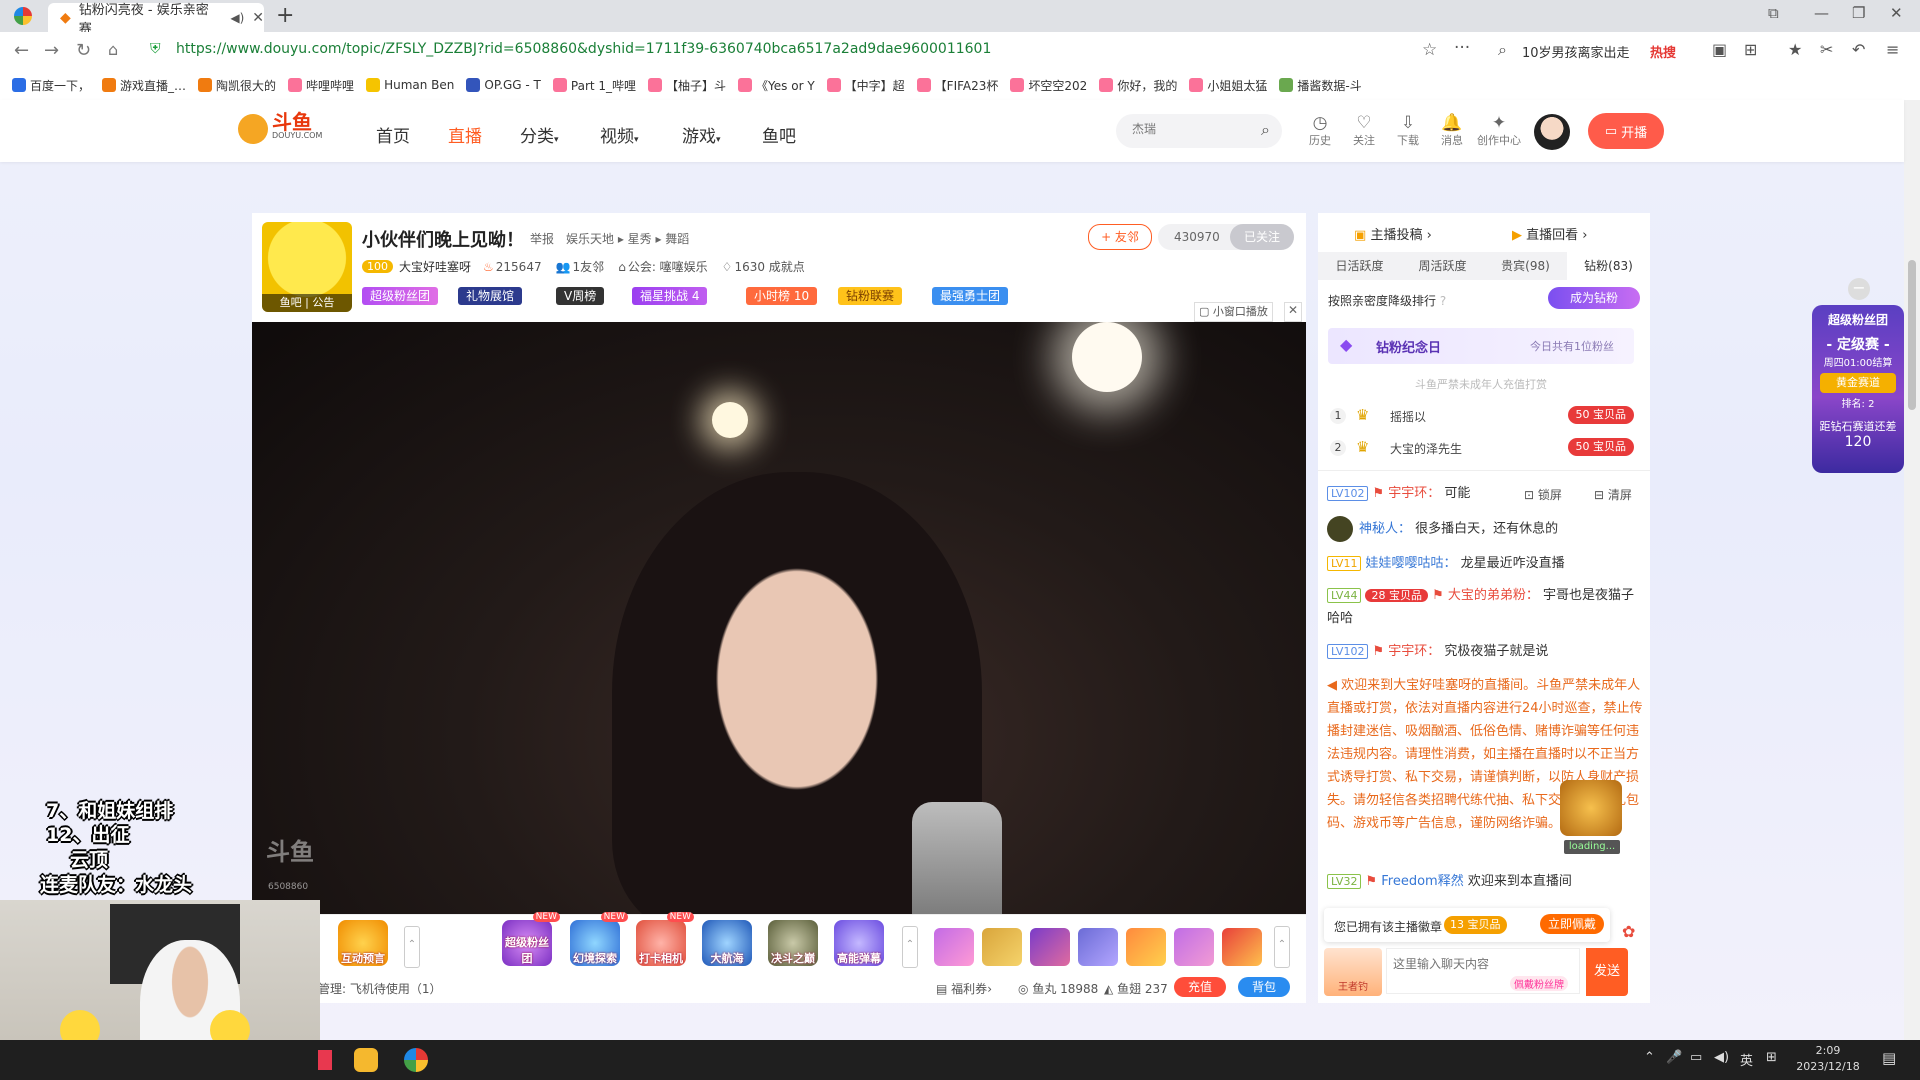 This screenshot has height=1080, width=1920. Describe the element at coordinates (1262, 237) in the screenshot. I see `followed-button: 已关注` at that location.